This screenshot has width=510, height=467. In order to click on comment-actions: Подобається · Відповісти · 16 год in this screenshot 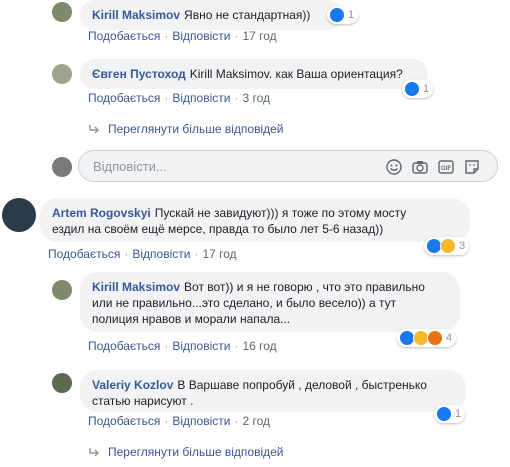, I will do `click(182, 346)`.